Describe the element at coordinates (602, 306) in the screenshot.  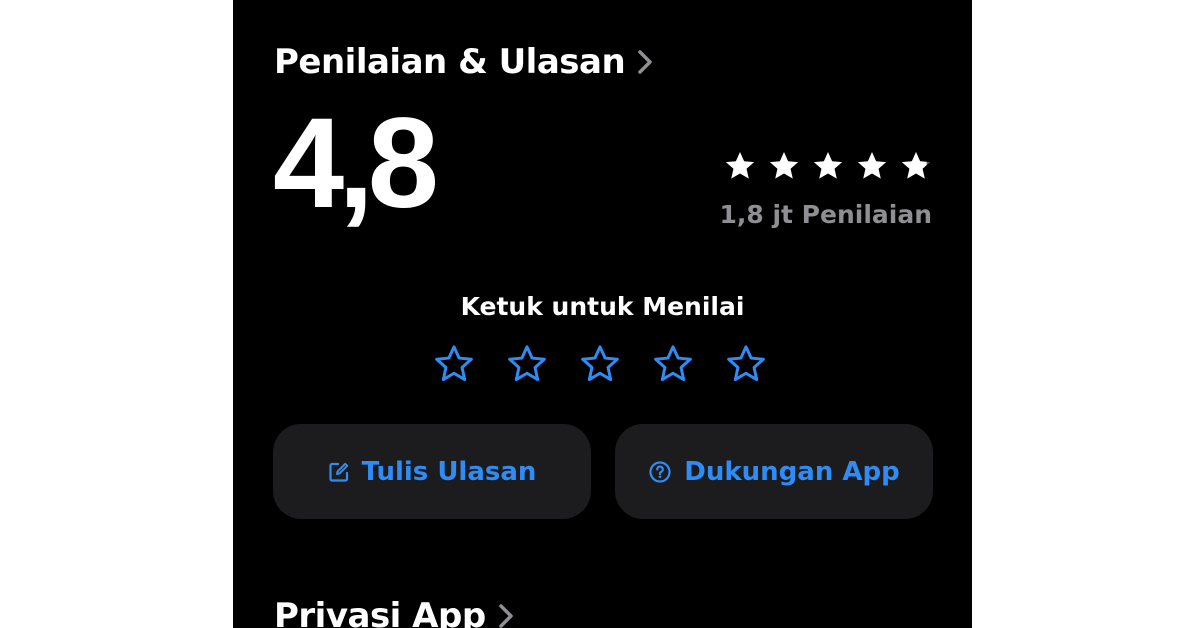
I see `tap-to-rate-label: Ketuk untuk Menilai` at that location.